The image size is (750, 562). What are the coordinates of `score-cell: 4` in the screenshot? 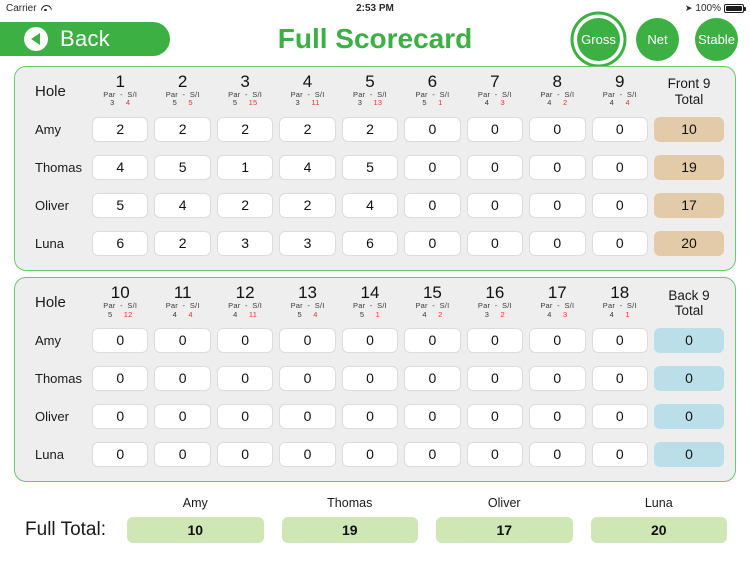 It's located at (182, 205).